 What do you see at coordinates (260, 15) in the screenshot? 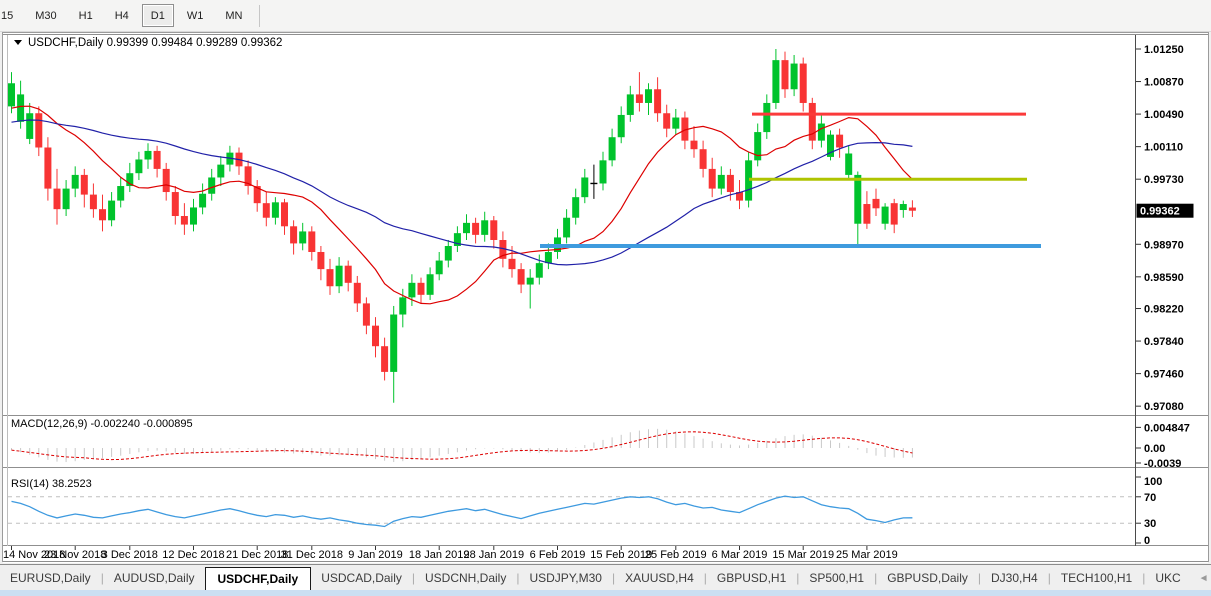
I see `toolbar-separator` at bounding box center [260, 15].